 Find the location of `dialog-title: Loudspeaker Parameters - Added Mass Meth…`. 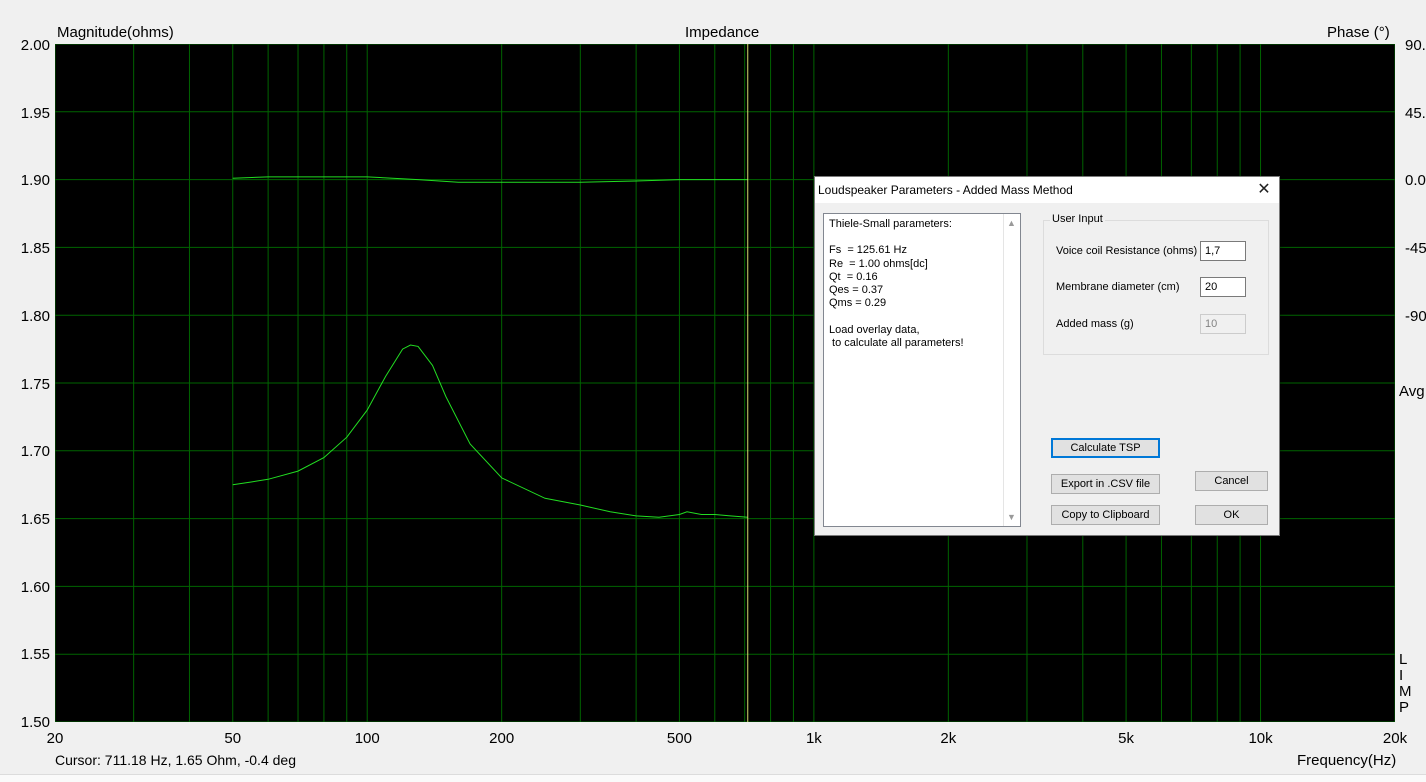

dialog-title: Loudspeaker Parameters - Added Mass Meth… is located at coordinates (945, 190).